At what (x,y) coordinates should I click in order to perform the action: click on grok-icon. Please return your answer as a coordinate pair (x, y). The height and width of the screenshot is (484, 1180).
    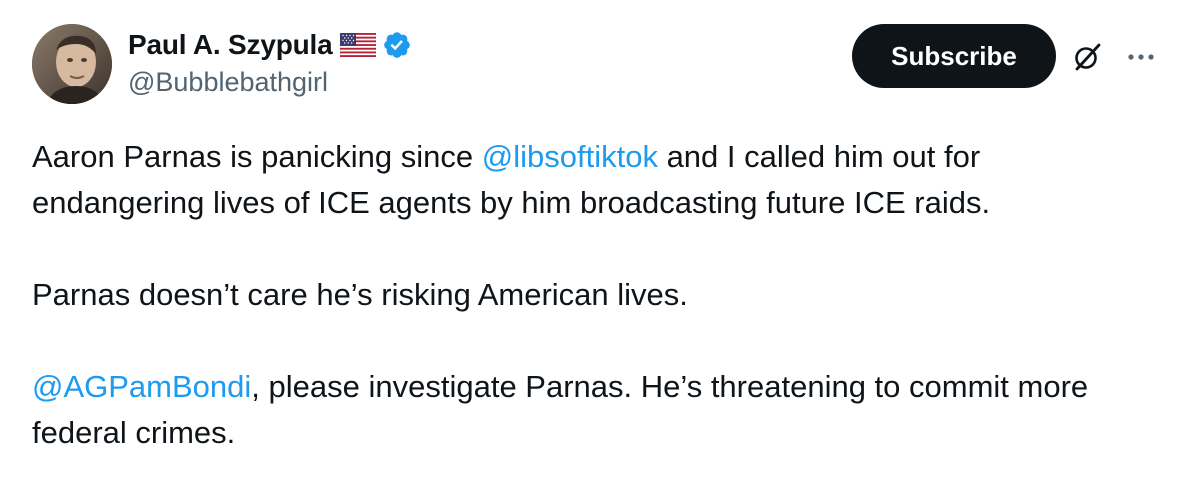
    Looking at the image, I should click on (1087, 57).